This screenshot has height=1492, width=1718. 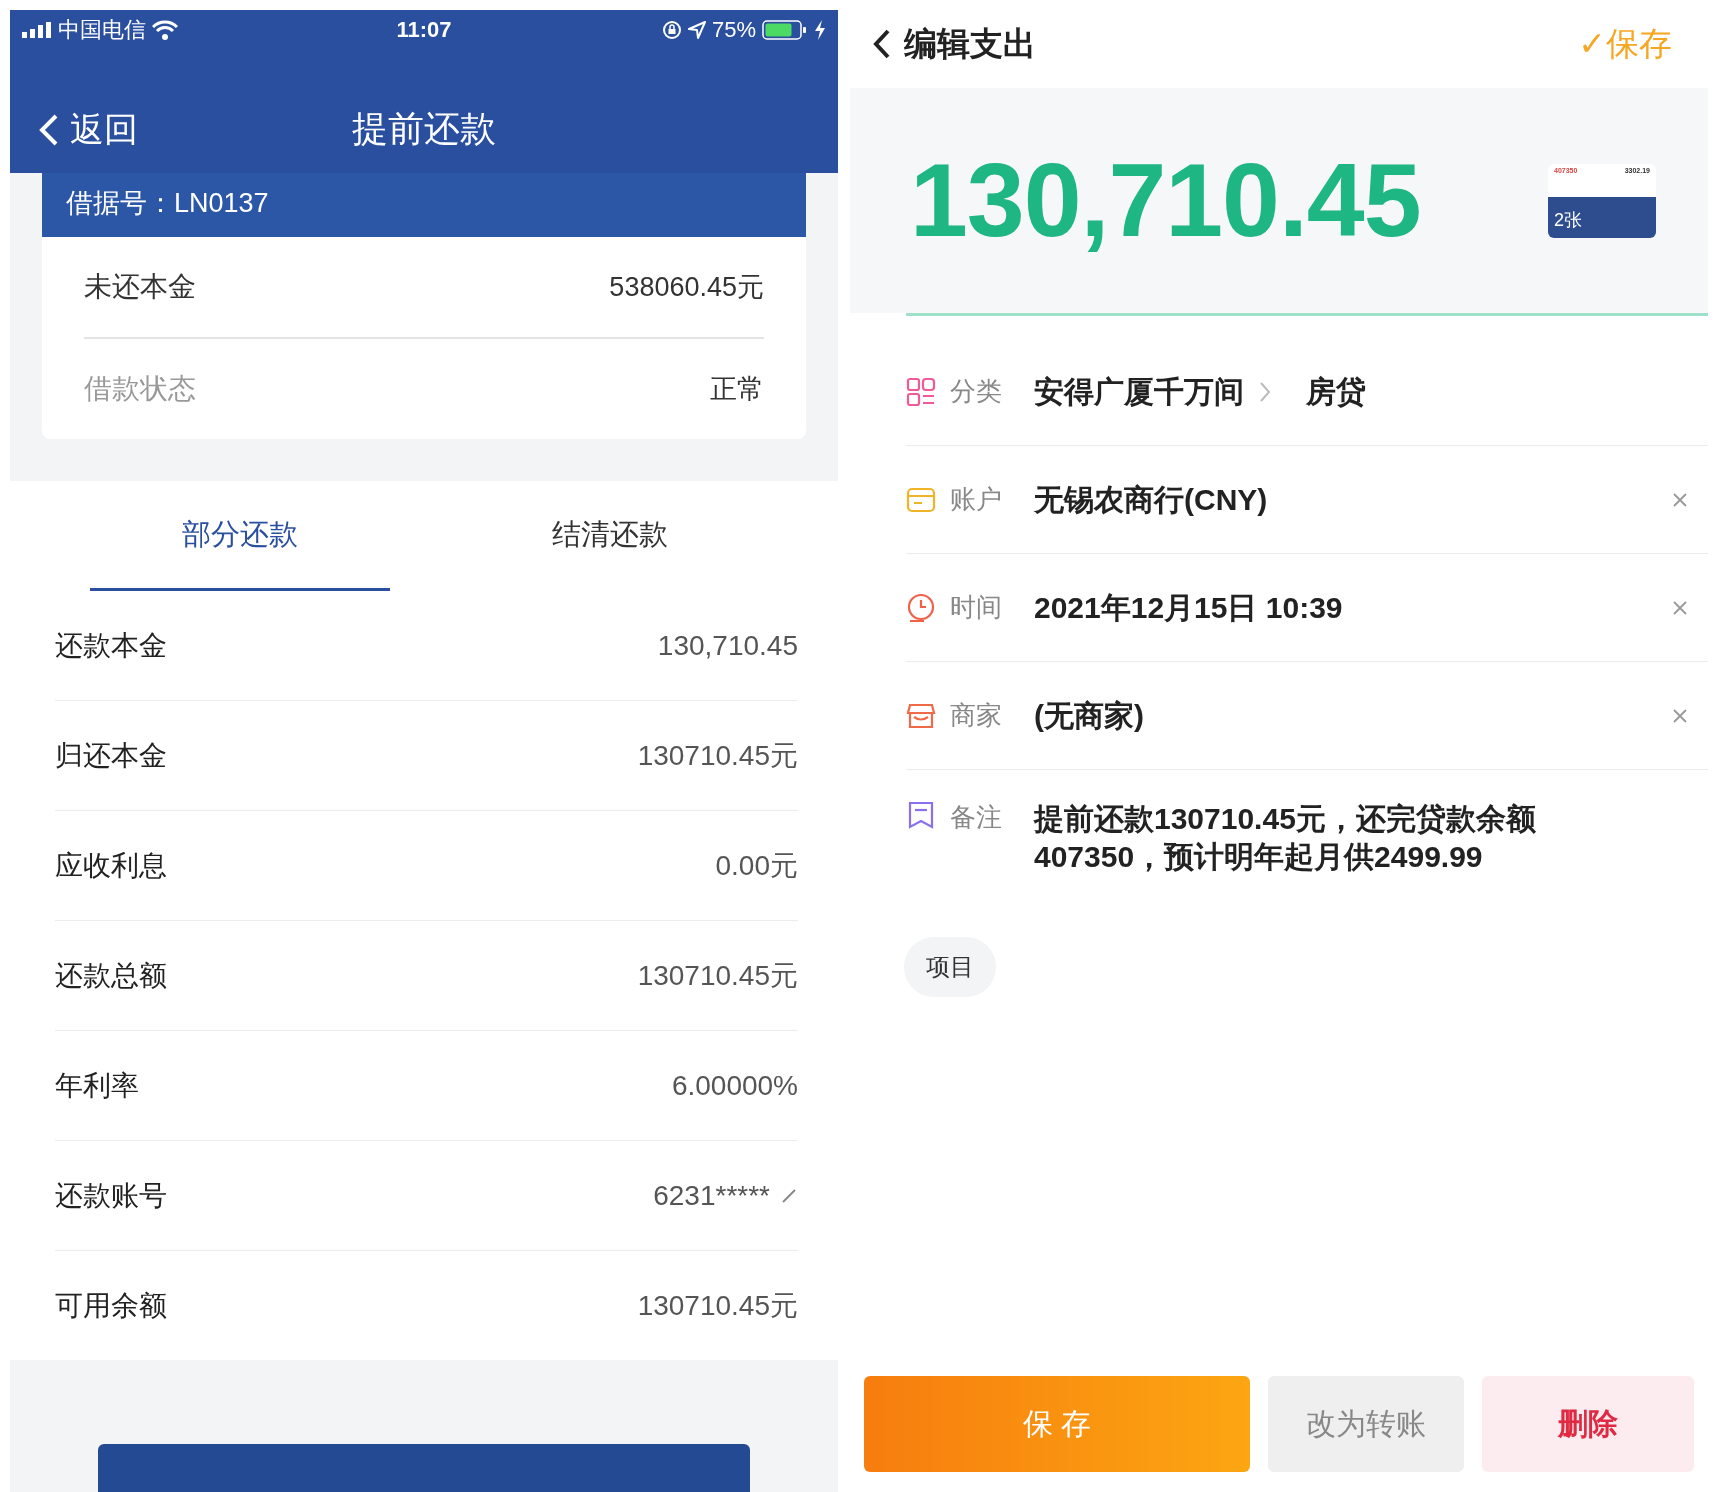 What do you see at coordinates (756, 865) in the screenshot?
I see `field-value: 0.00元` at bounding box center [756, 865].